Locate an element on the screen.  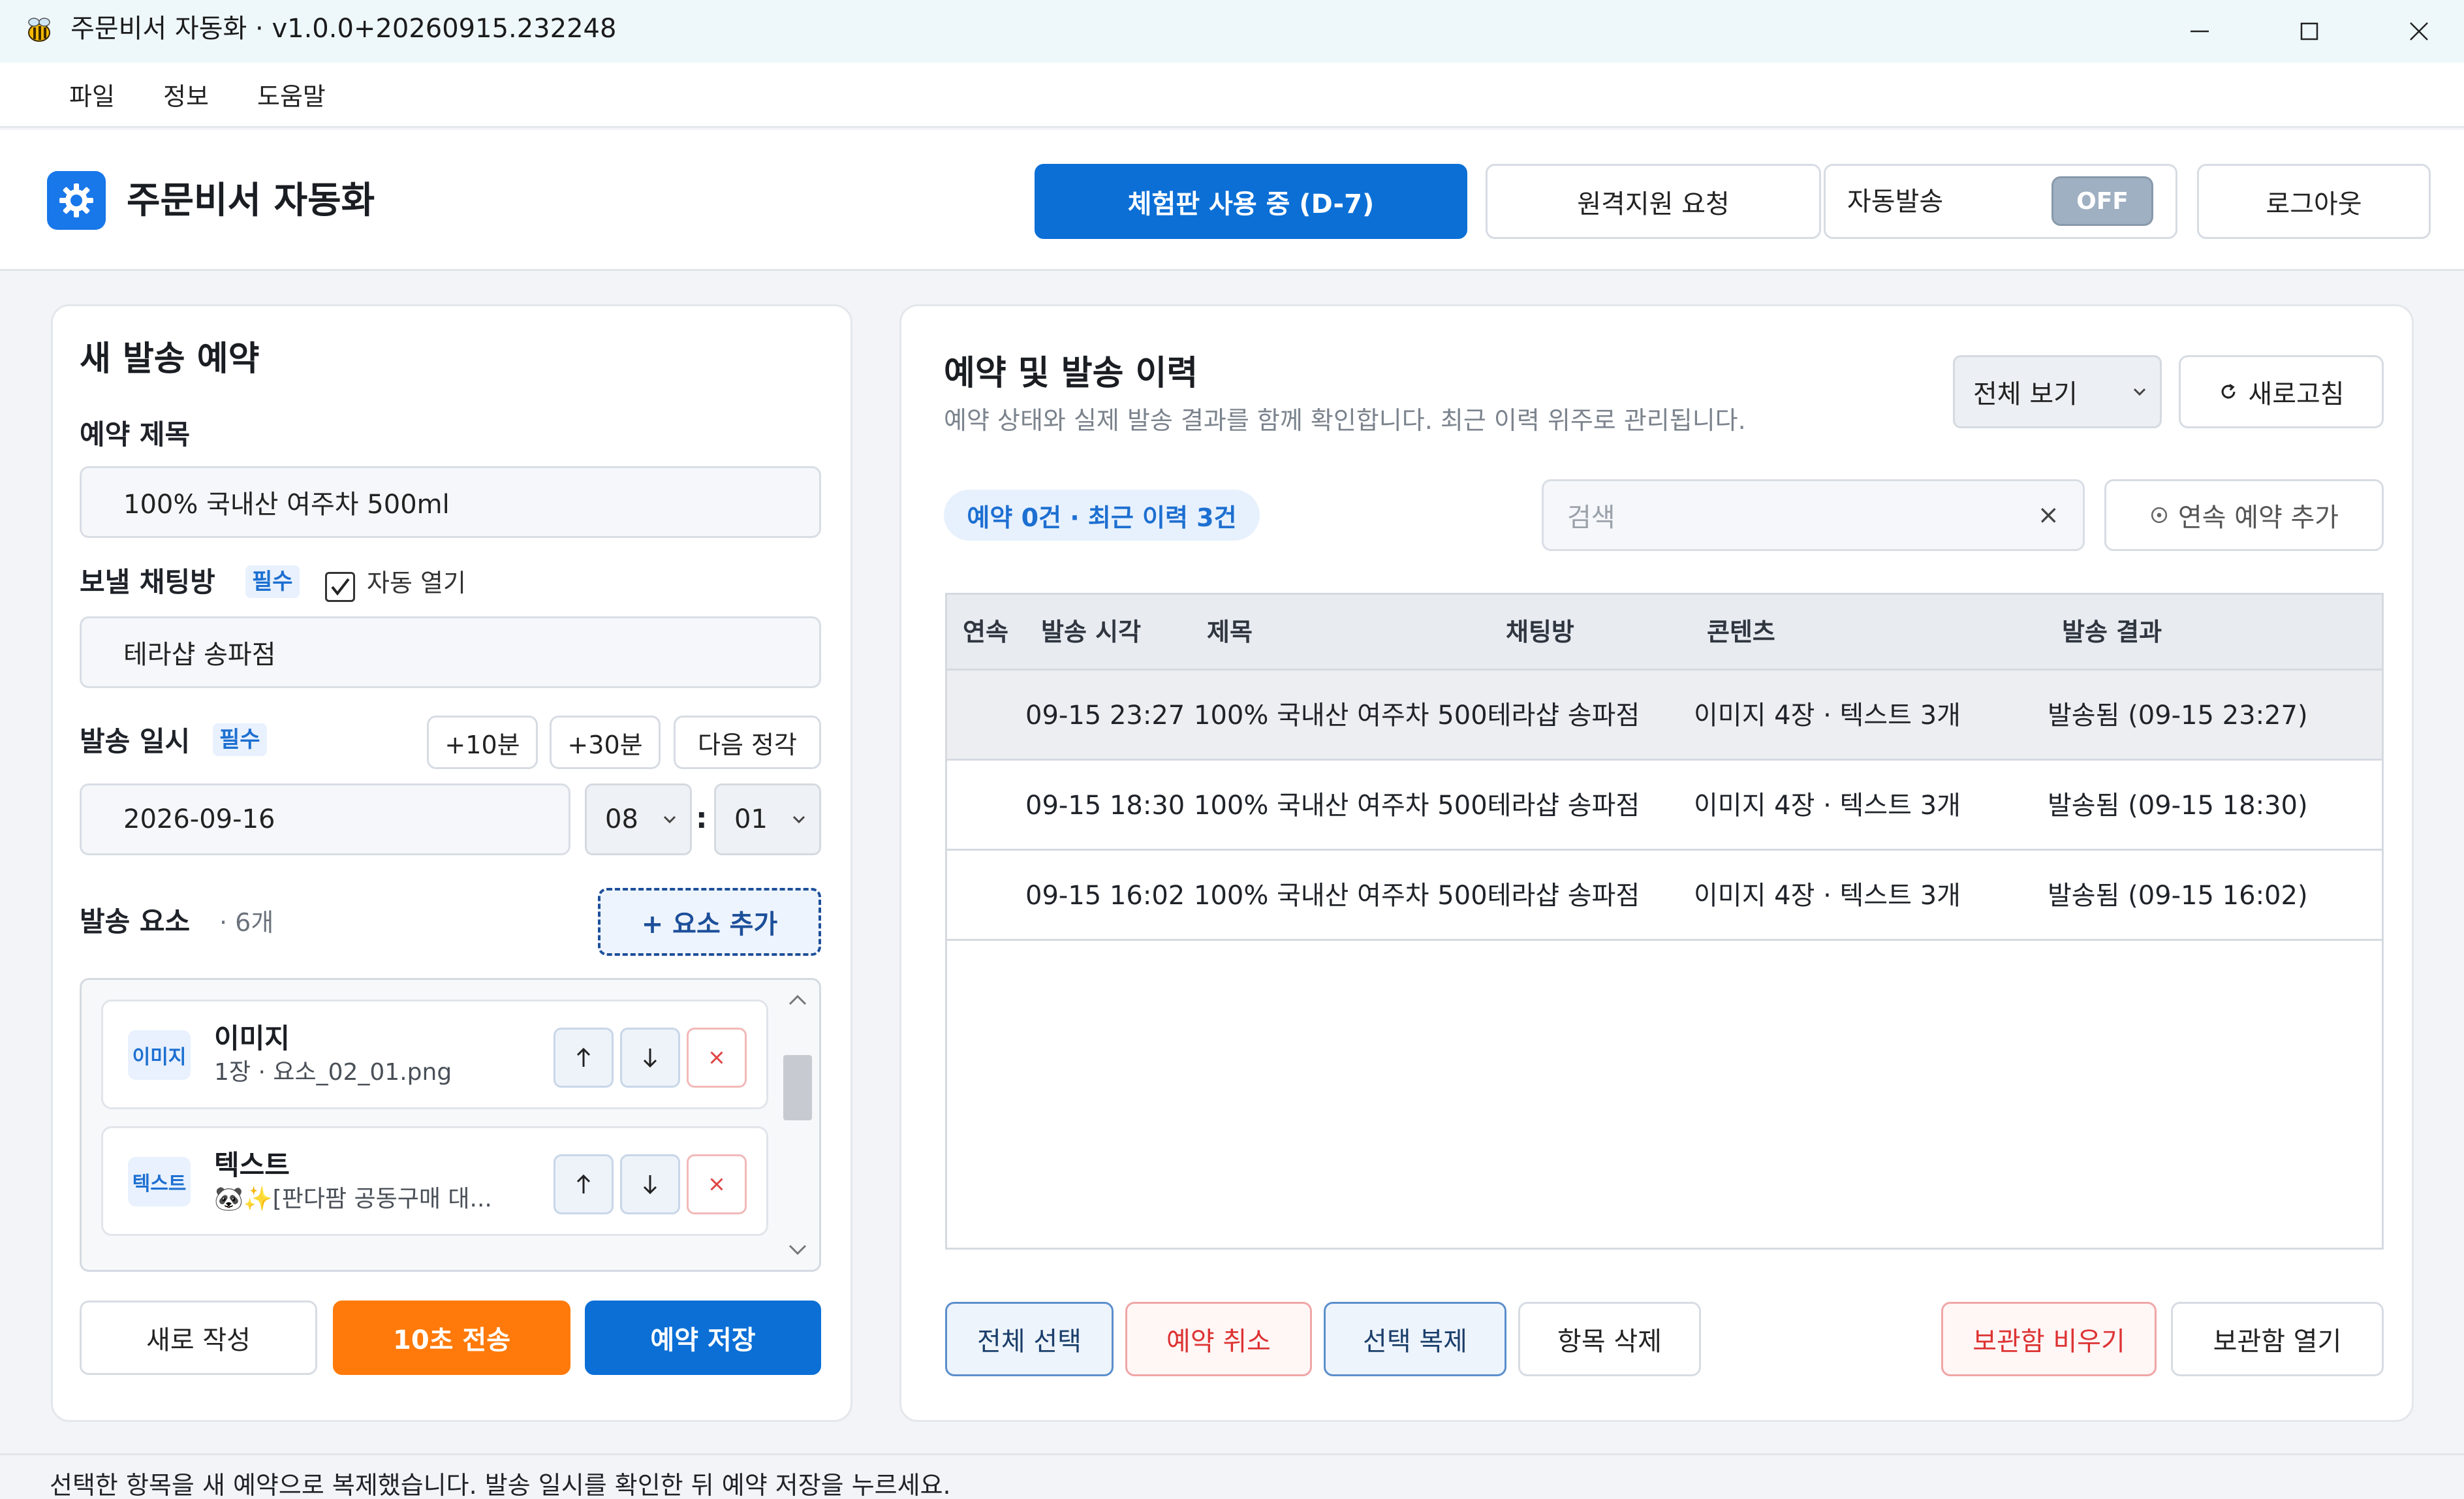
history-heading: 예약 및 발송 이력 is located at coordinates (1071, 373).